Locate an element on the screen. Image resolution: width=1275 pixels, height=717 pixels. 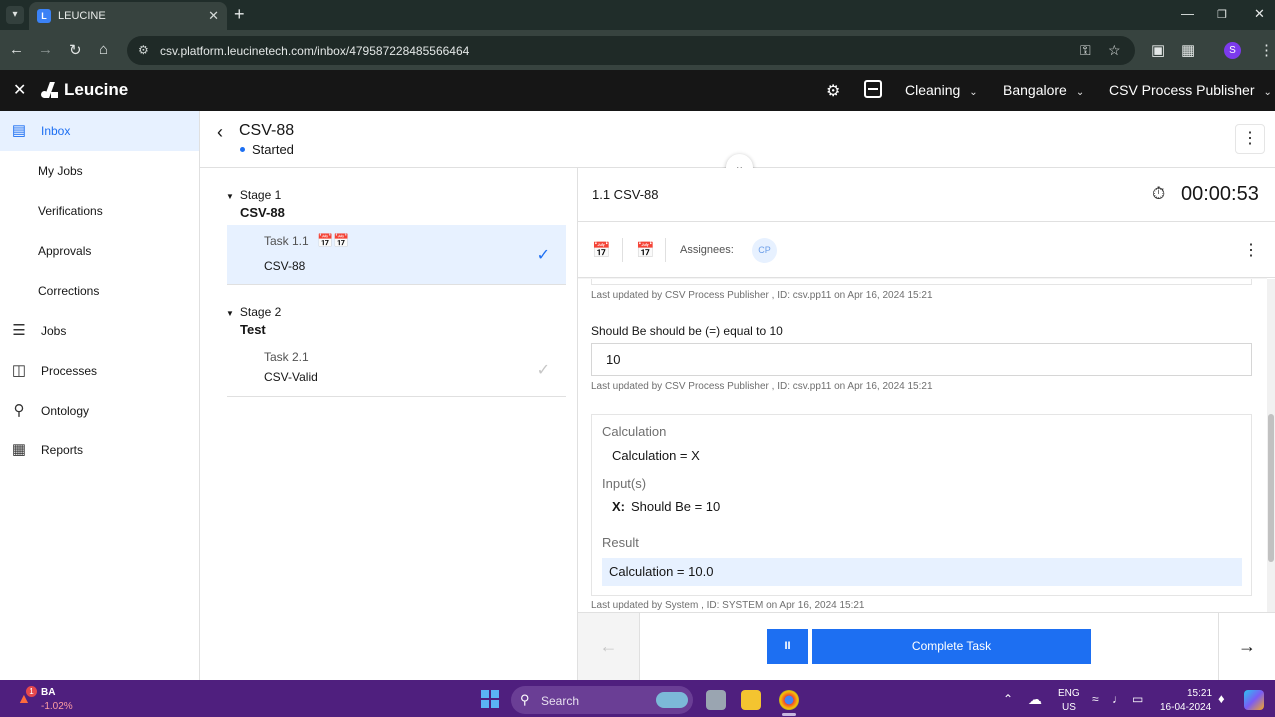
sidebar-item-label: Approvals is located at coordinates (65, 251).